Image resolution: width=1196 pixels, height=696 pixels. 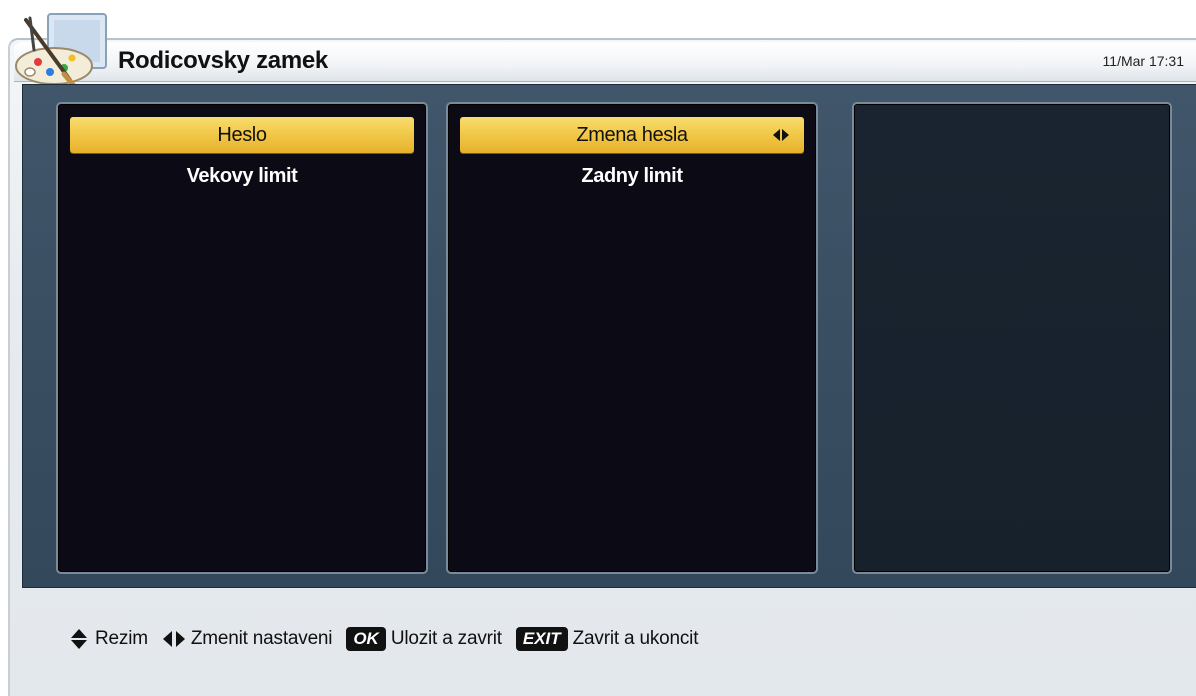 What do you see at coordinates (446, 638) in the screenshot?
I see `legend-label-ulozit: Ulozit a zavrit` at bounding box center [446, 638].